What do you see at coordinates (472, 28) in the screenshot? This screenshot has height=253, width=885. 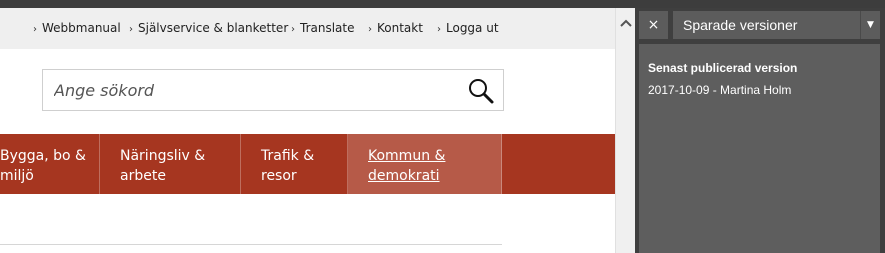 I see `nav-link-label: Logga ut` at bounding box center [472, 28].